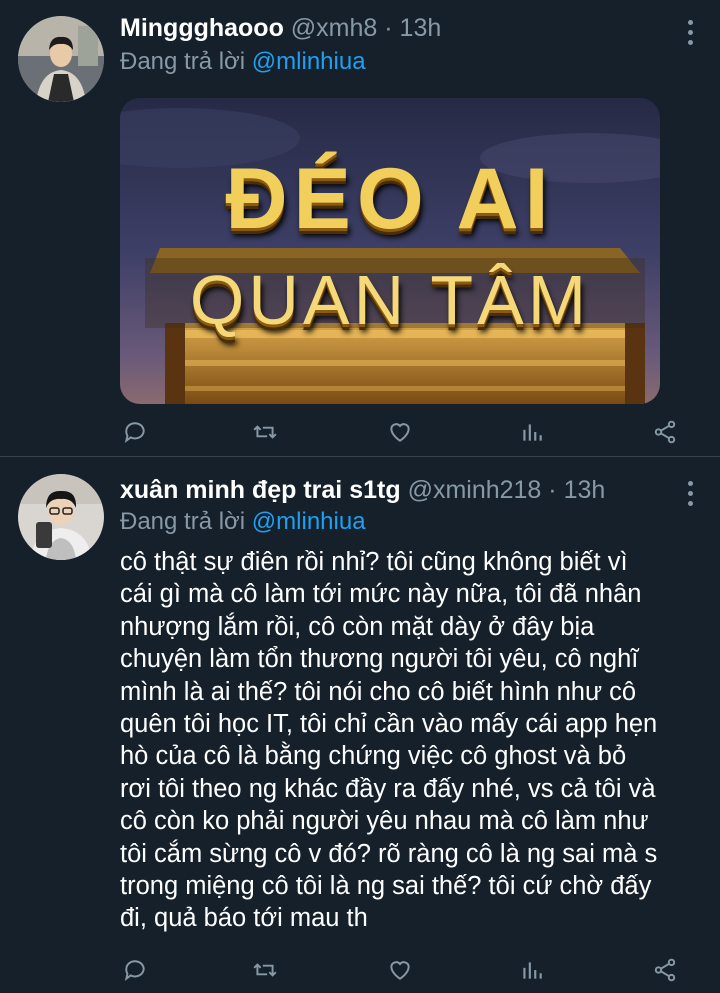  What do you see at coordinates (260, 490) in the screenshot?
I see `display-name: xuân minh đẹp trai s1tg` at bounding box center [260, 490].